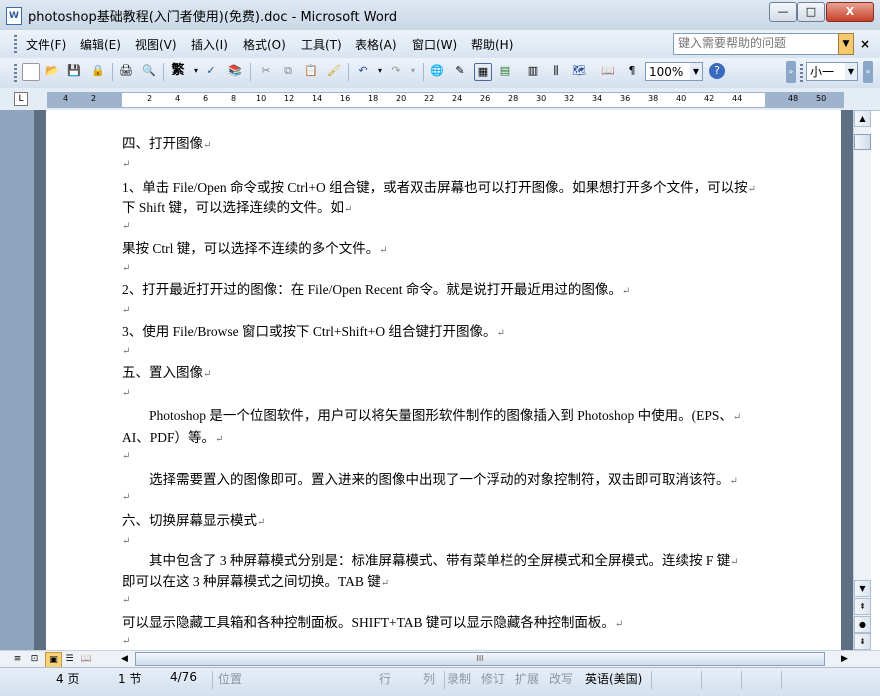  Describe the element at coordinates (53, 660) in the screenshot. I see `print-layout-icon: ▣` at that location.